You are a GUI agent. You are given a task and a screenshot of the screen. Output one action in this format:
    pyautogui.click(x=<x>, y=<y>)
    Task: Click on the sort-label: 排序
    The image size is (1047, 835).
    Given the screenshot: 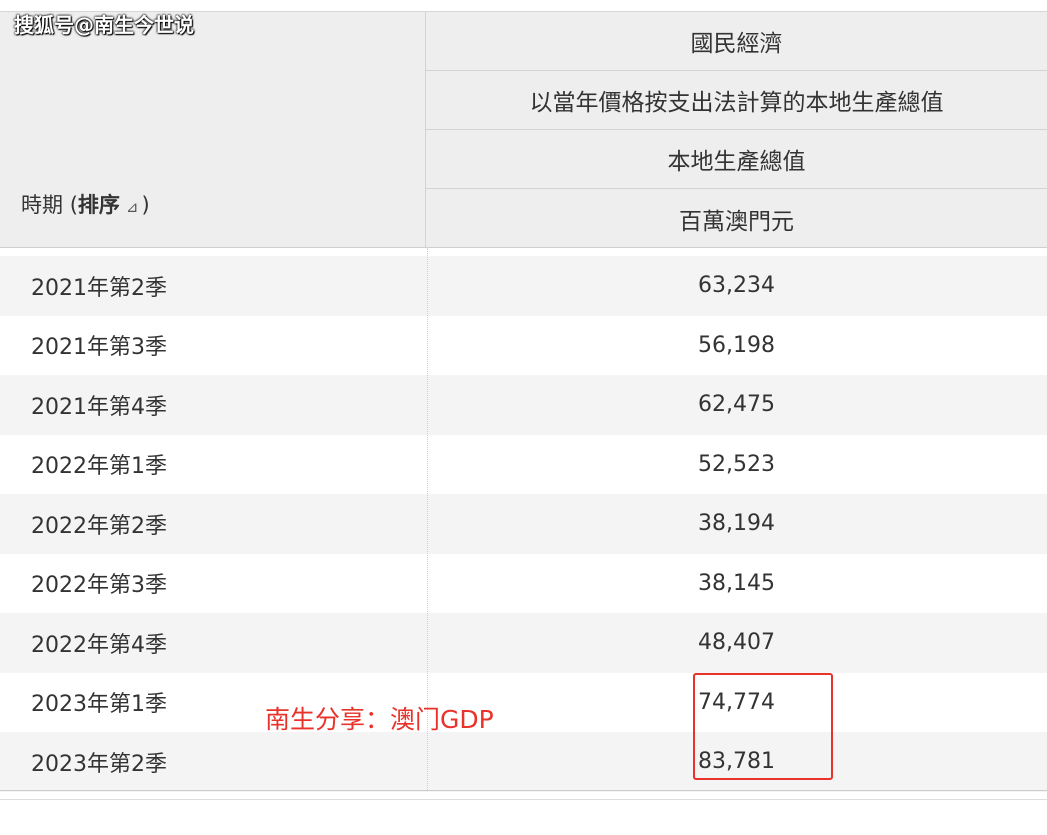 What is the action you would take?
    pyautogui.click(x=99, y=205)
    